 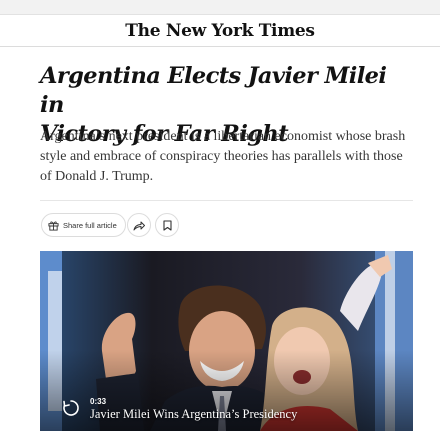 I want to click on replay-icon, so click(x=71, y=408).